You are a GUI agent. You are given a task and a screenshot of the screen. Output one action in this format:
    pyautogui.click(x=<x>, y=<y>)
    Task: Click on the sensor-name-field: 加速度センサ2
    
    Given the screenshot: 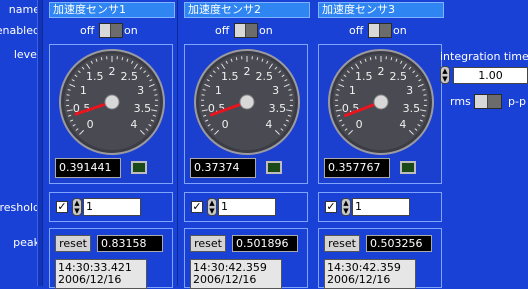 What is the action you would take?
    pyautogui.click(x=247, y=10)
    